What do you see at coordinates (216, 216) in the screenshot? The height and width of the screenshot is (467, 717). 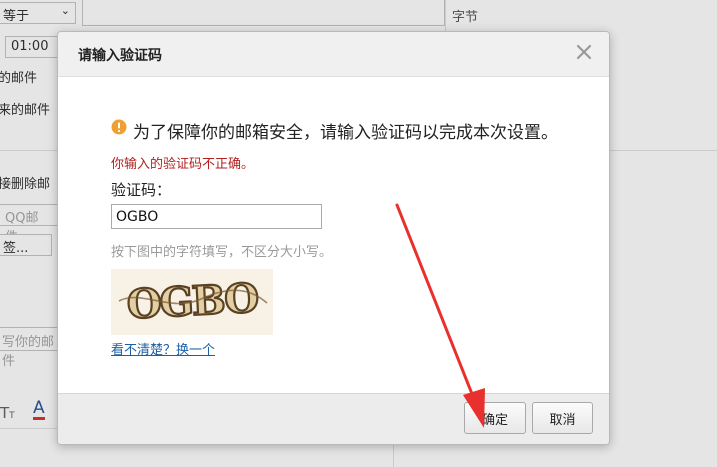 I see `captcha-input` at bounding box center [216, 216].